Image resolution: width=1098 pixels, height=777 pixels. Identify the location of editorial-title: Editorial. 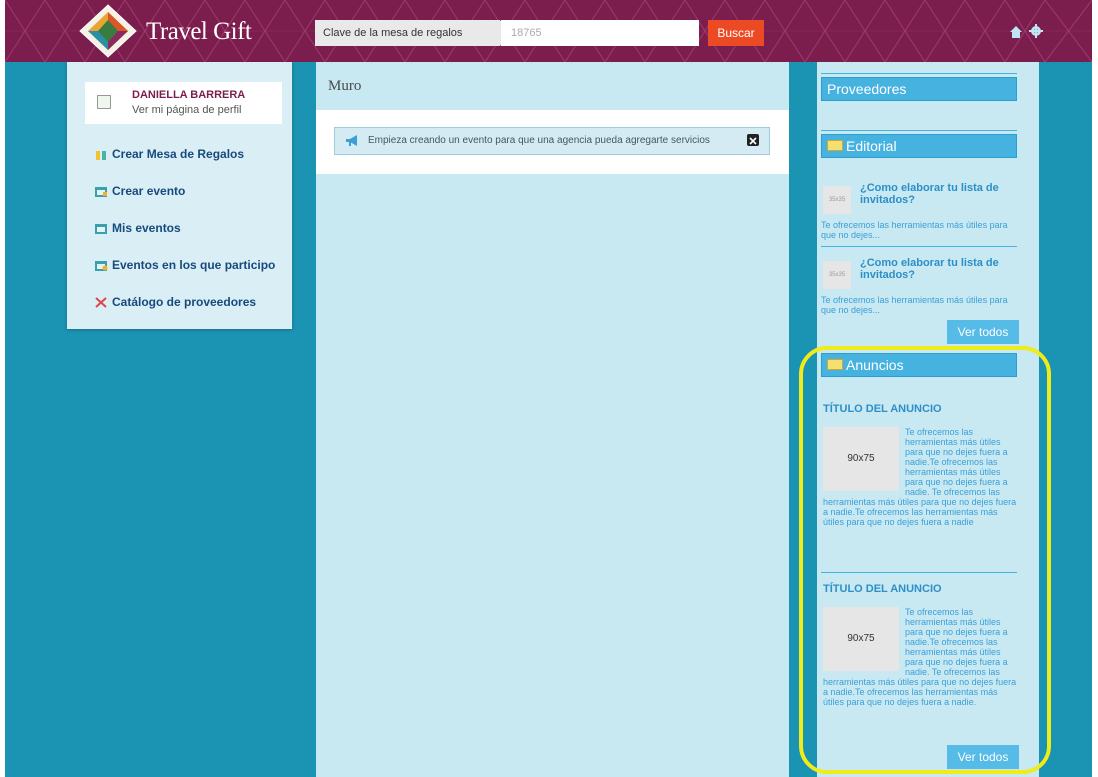
(871, 146).